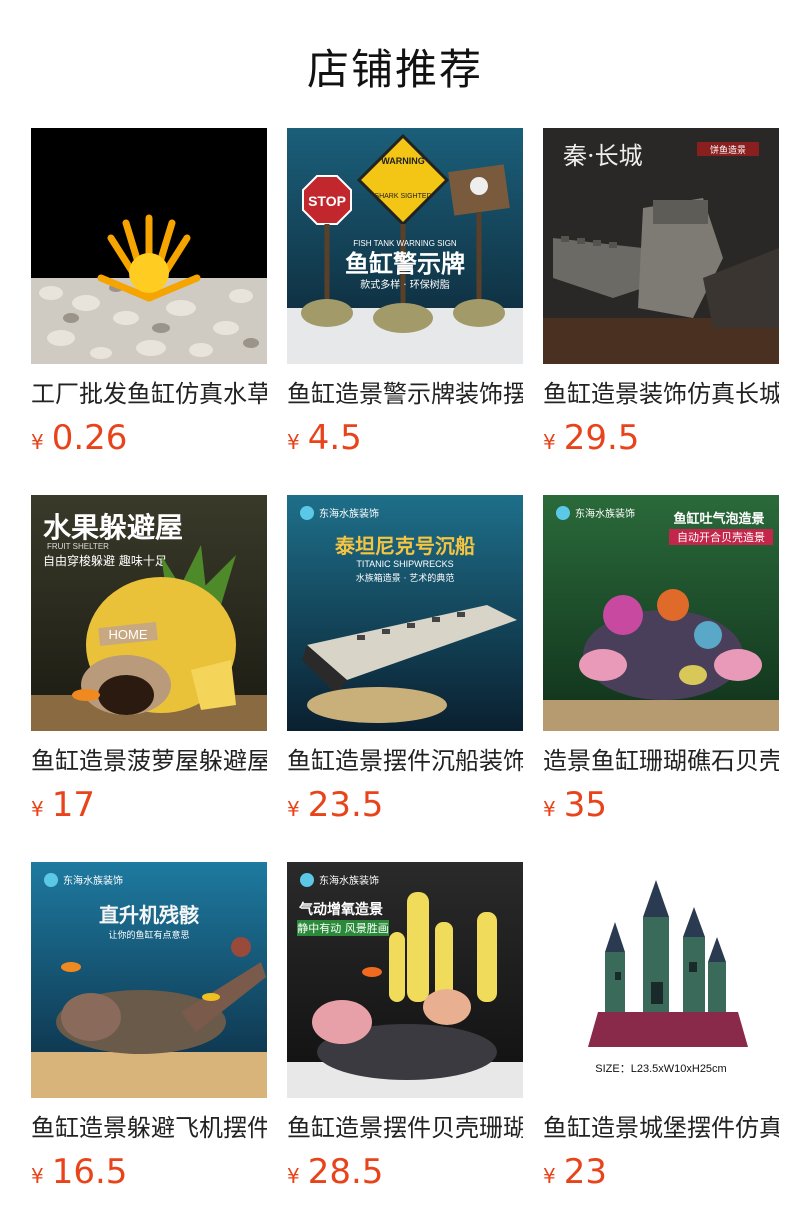  I want to click on product-image: 水果躲避屋 FRUIT SHELTER 自由穿梭躲避 趣味十足 HOME, so click(149, 613).